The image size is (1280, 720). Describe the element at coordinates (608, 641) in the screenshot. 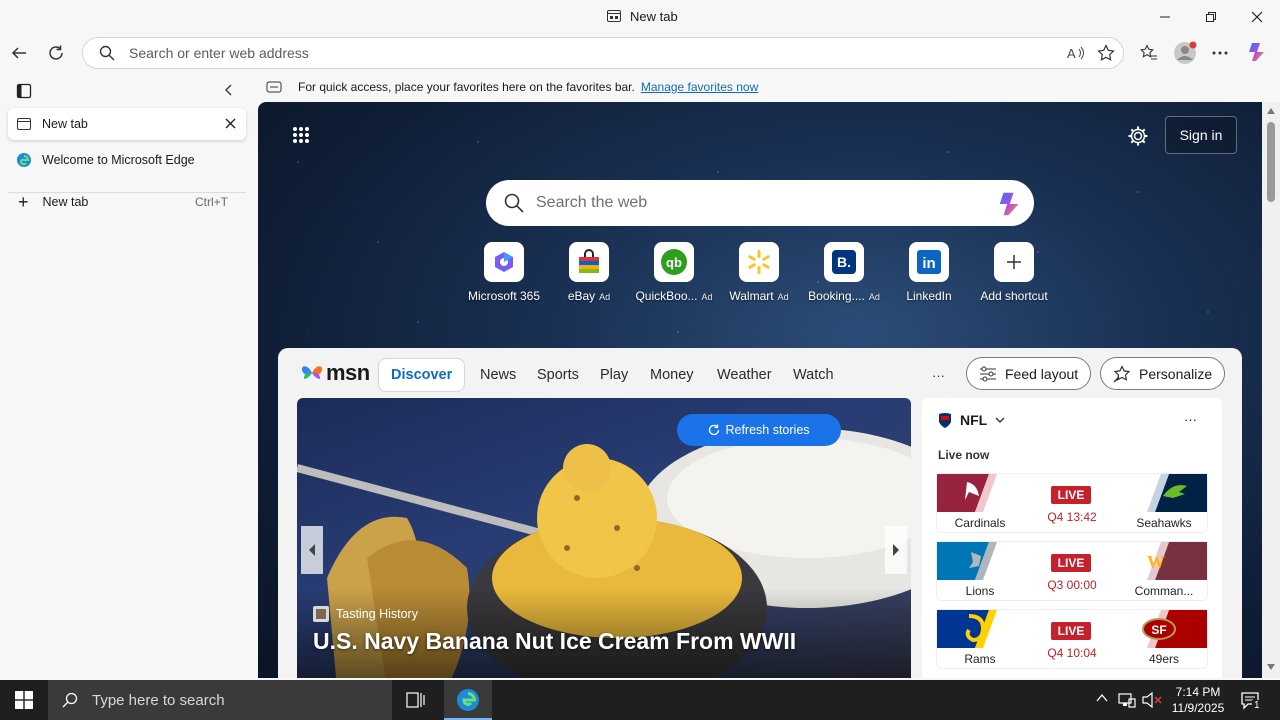

I see `story-headline: U.S. Navy Banana Nut Ice Cream From WWII` at that location.